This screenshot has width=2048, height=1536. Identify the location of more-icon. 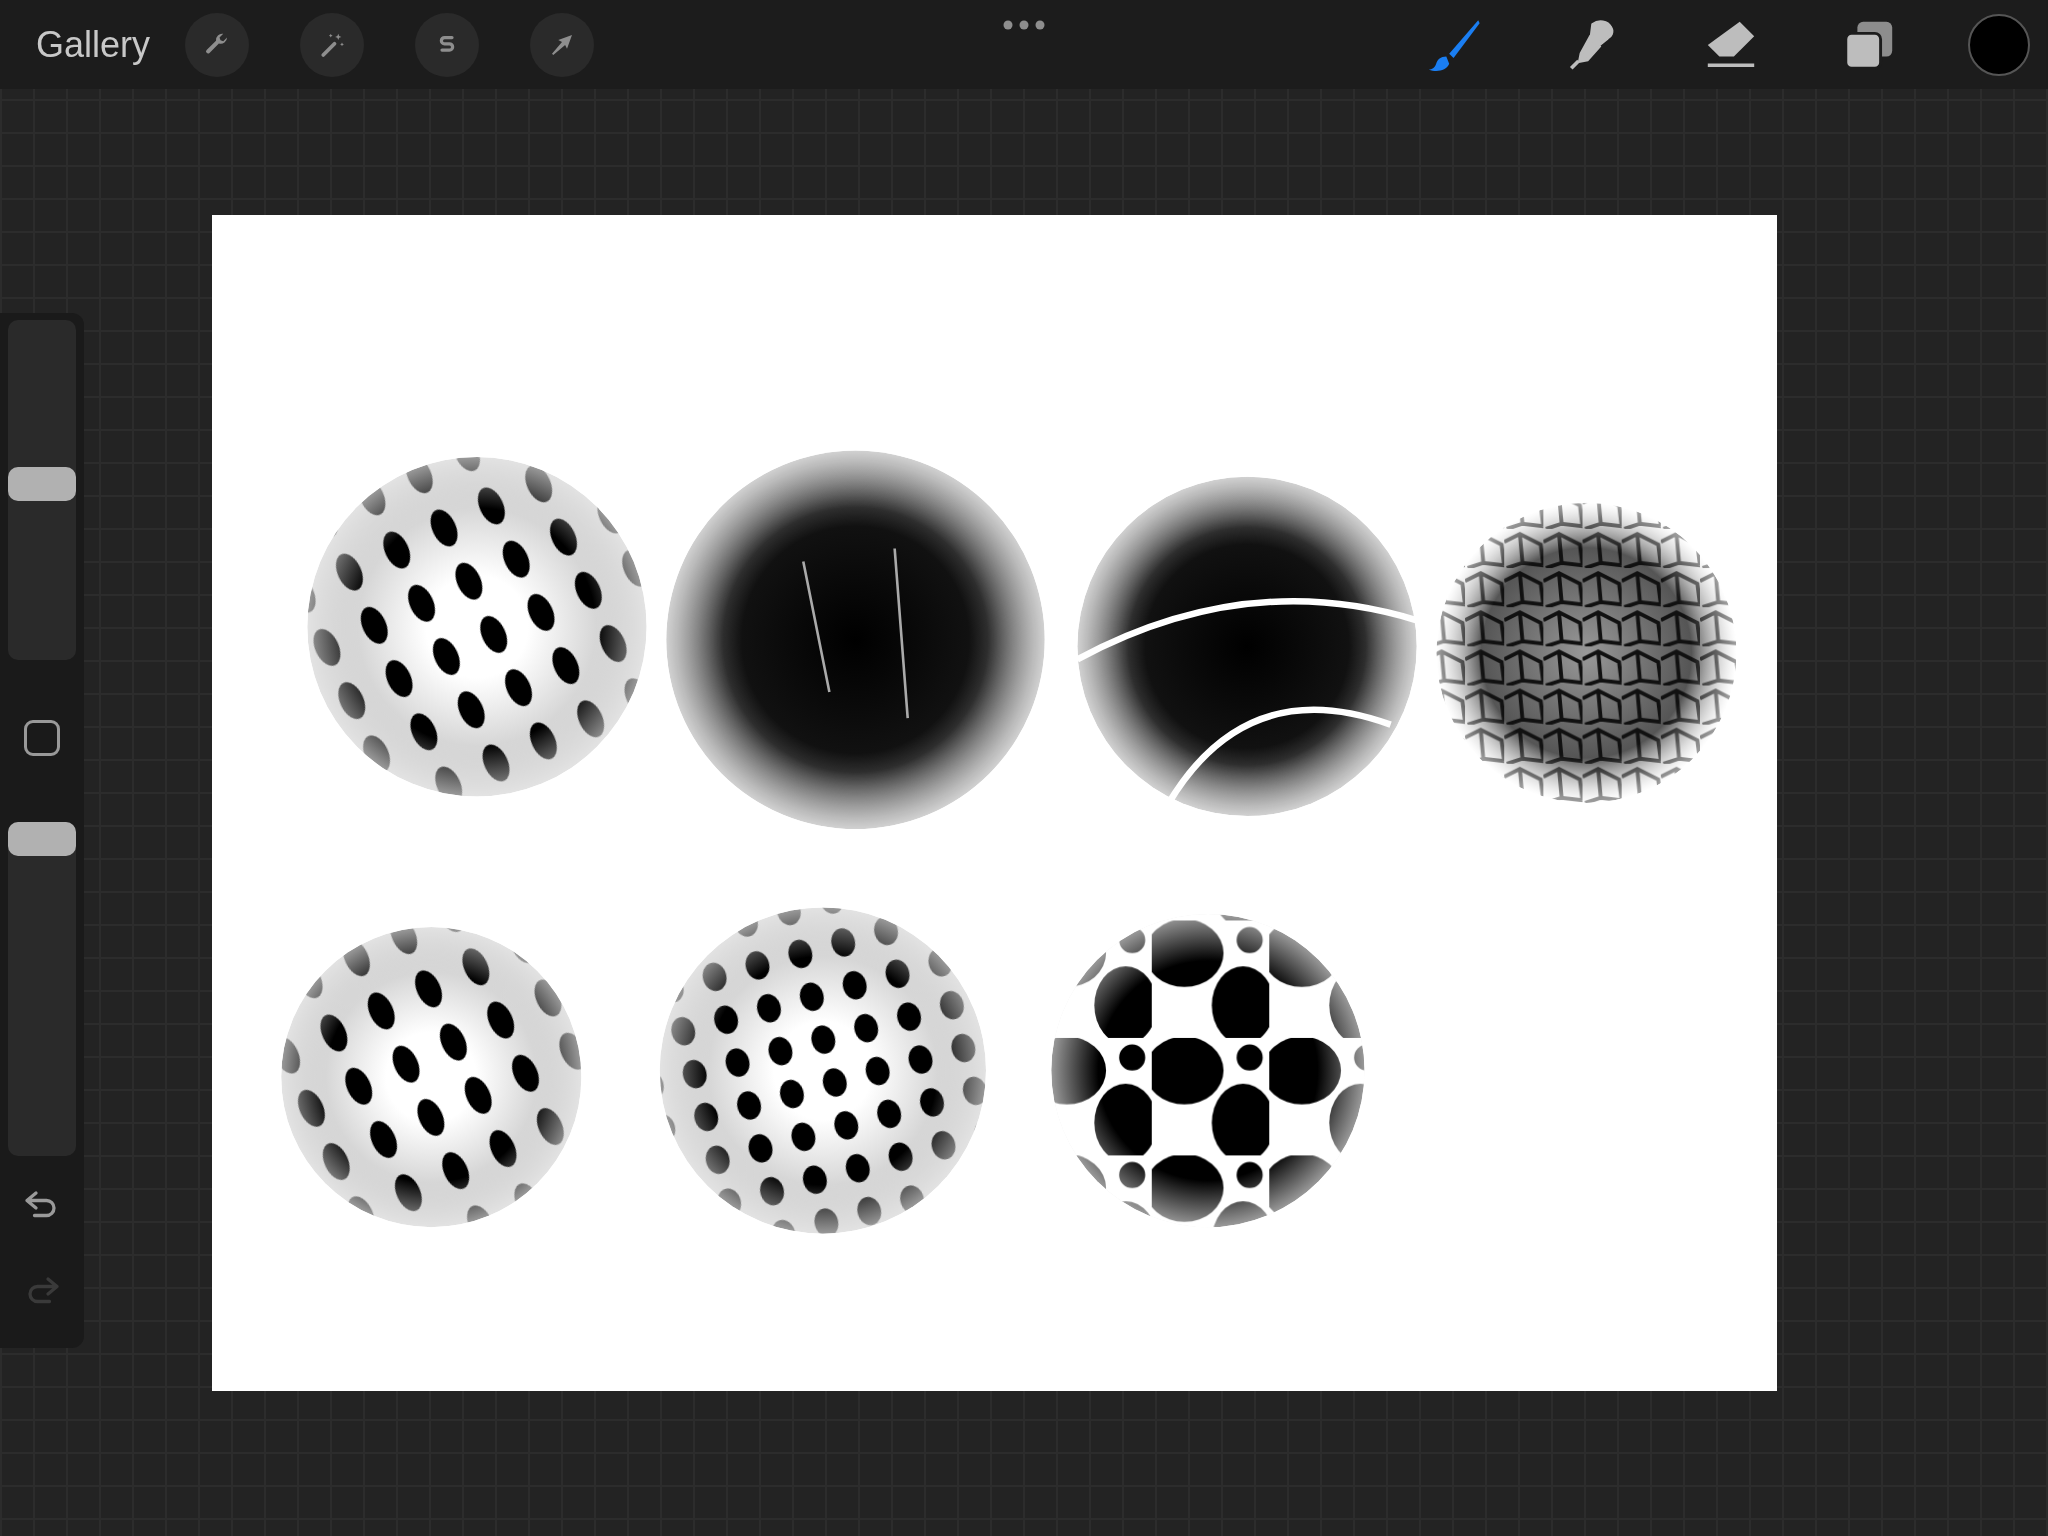
(1024, 25).